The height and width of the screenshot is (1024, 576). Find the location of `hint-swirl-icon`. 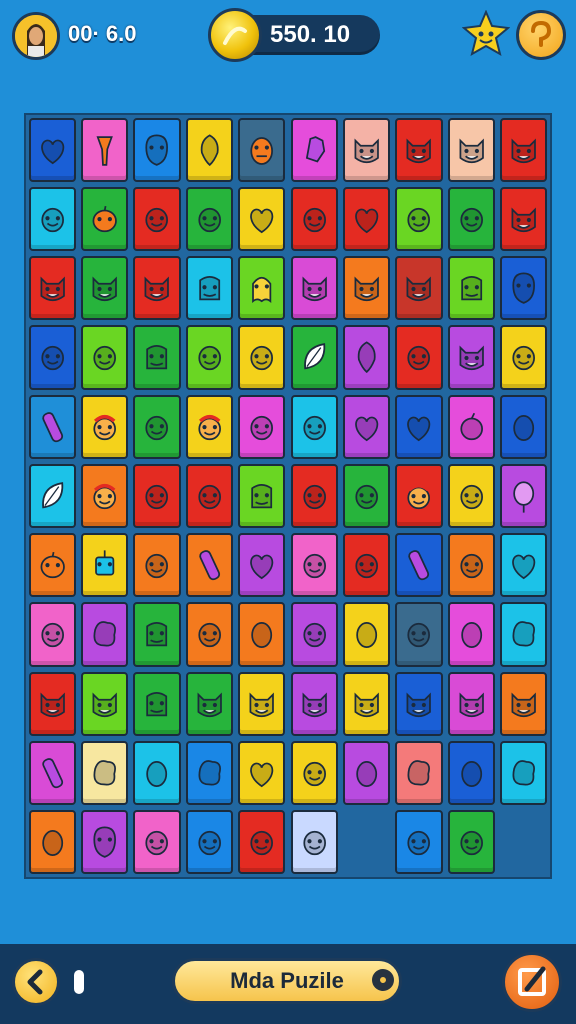

hint-swirl-icon is located at coordinates (541, 35).